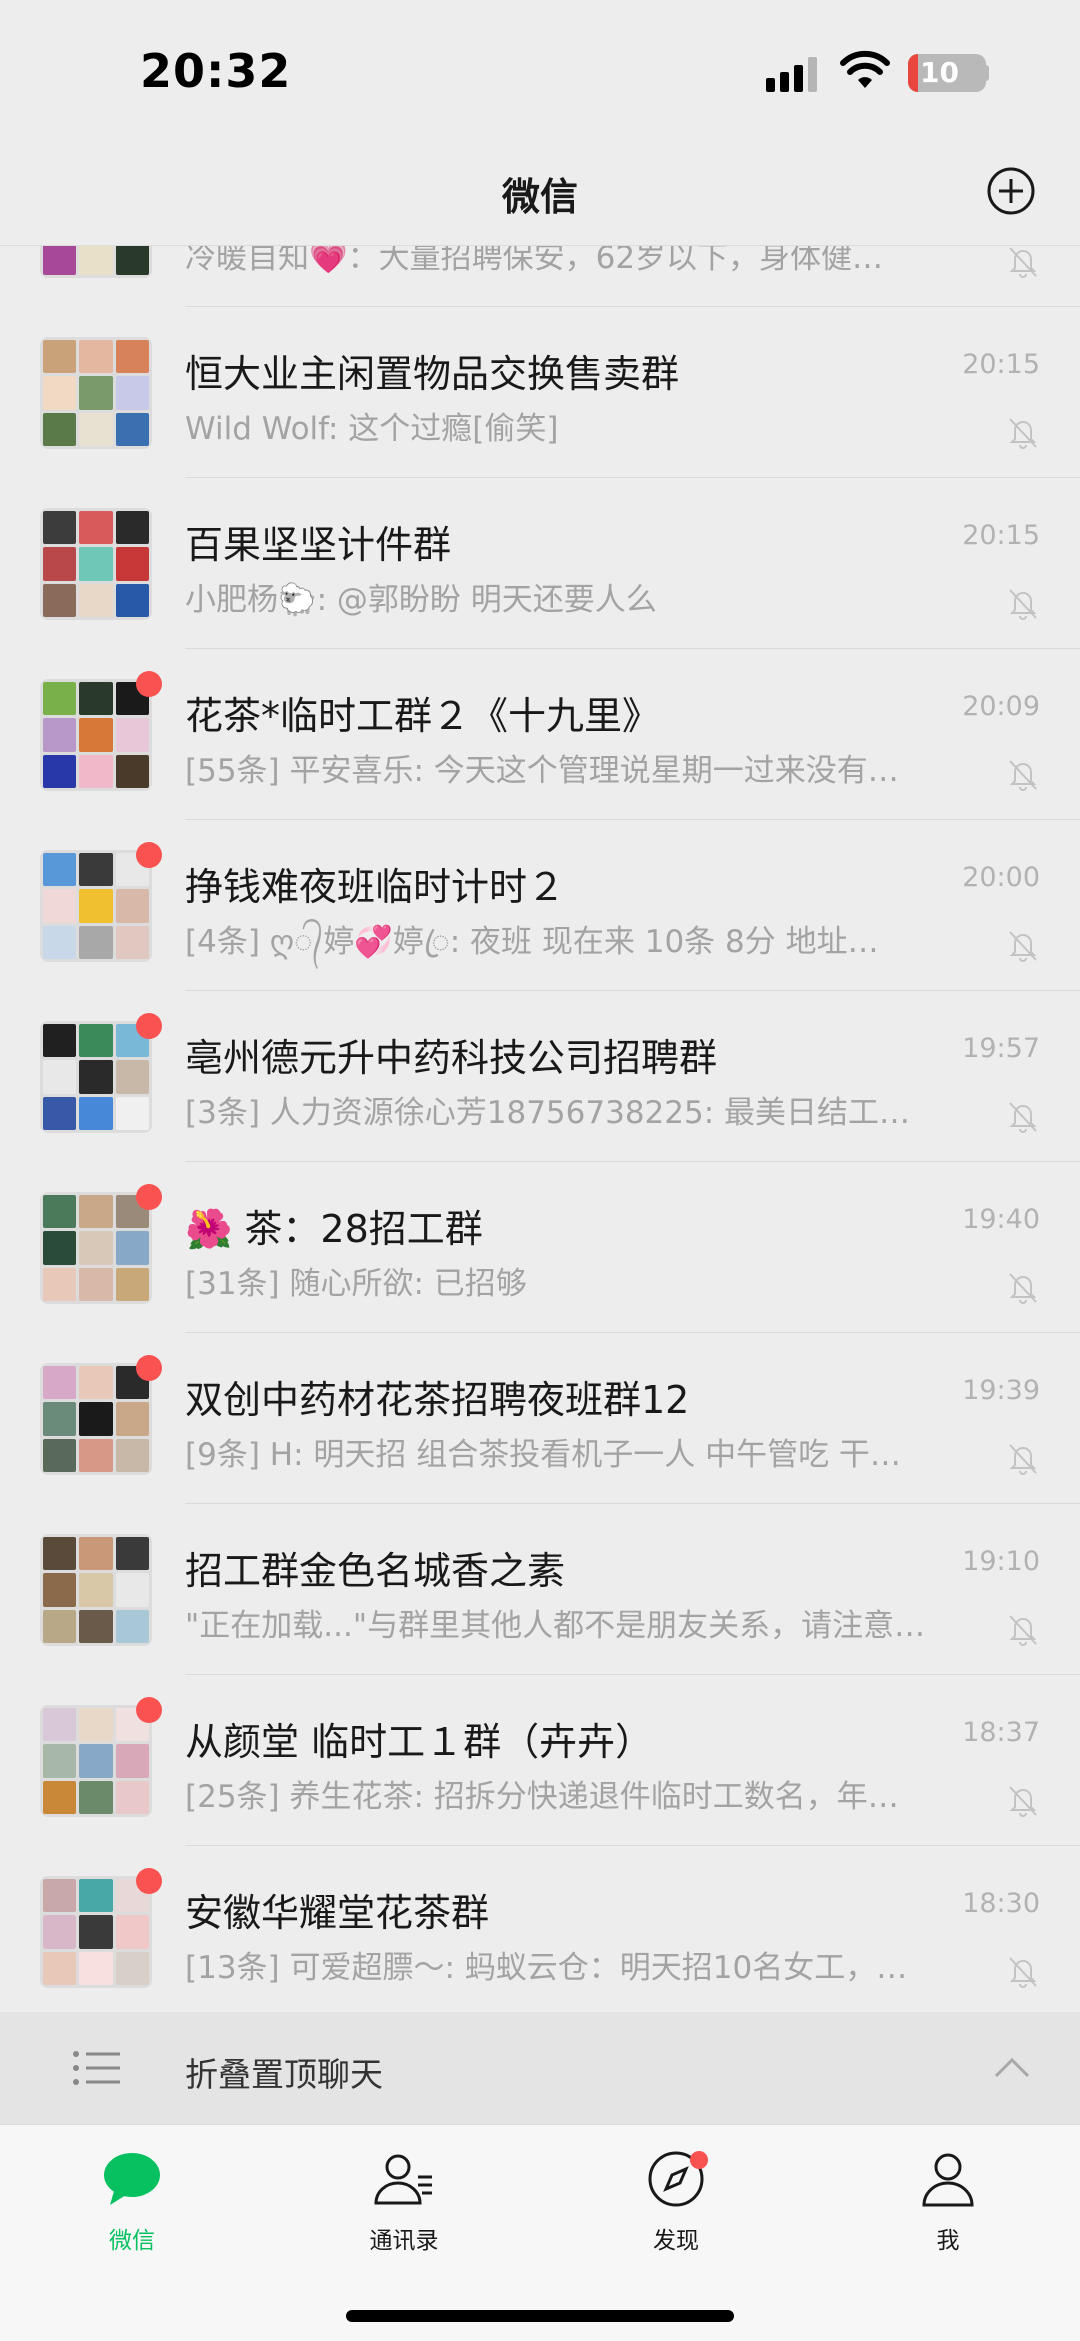  What do you see at coordinates (939, 72) in the screenshot?
I see `battery-level: 10` at bounding box center [939, 72].